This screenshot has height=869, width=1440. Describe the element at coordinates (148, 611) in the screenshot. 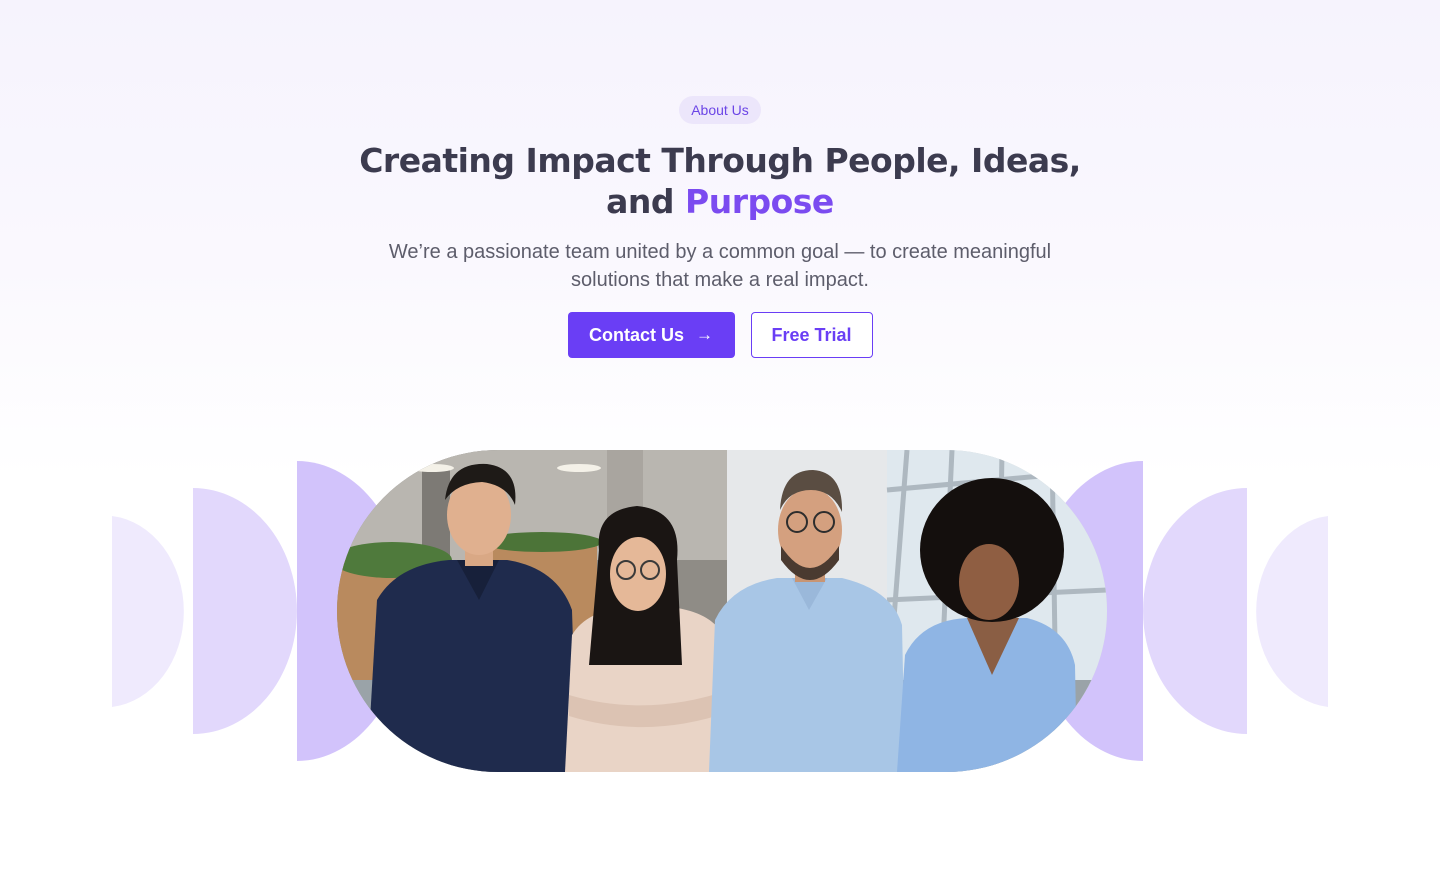

I see `decor-left-outer` at that location.